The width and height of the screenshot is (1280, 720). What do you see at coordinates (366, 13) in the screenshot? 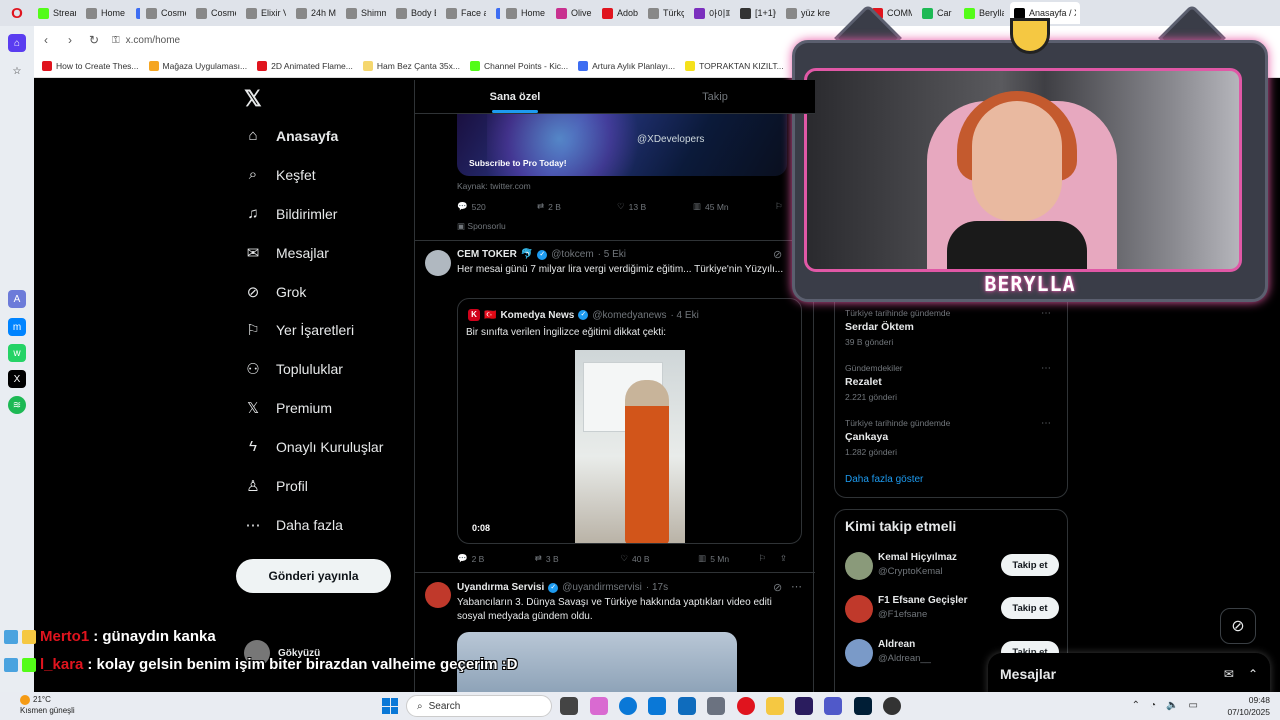
I see `browser-tab: Shimme` at bounding box center [366, 13].